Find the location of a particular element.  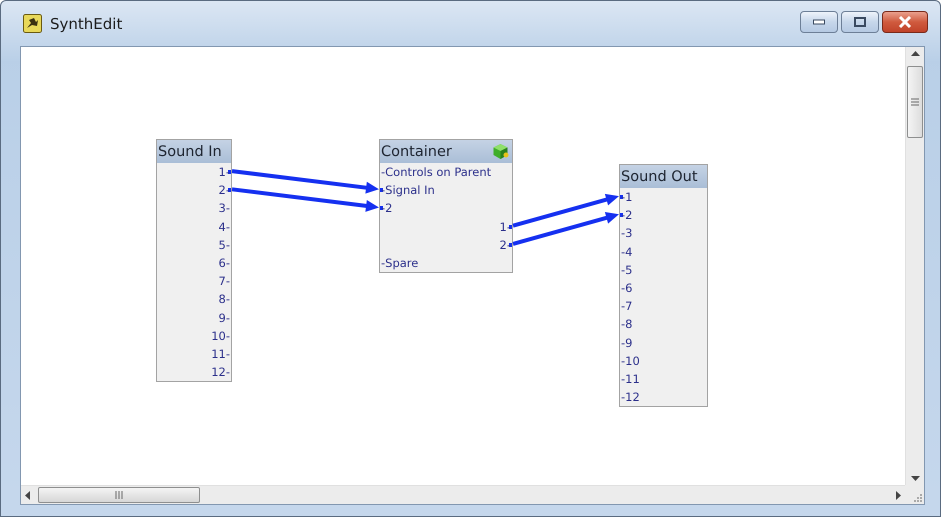

port-label: -11 is located at coordinates (630, 379).